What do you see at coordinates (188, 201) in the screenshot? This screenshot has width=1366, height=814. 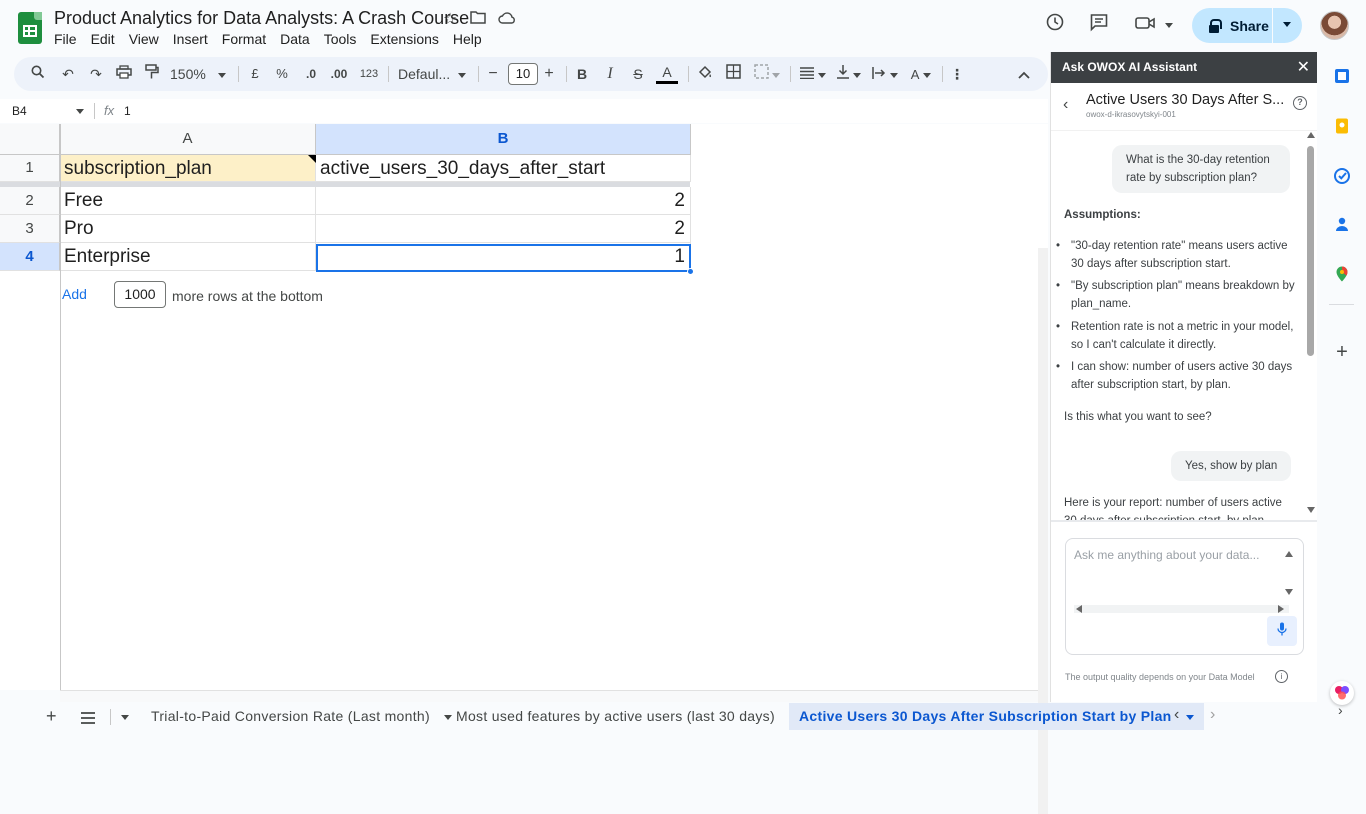 I see `table-row: Free` at bounding box center [188, 201].